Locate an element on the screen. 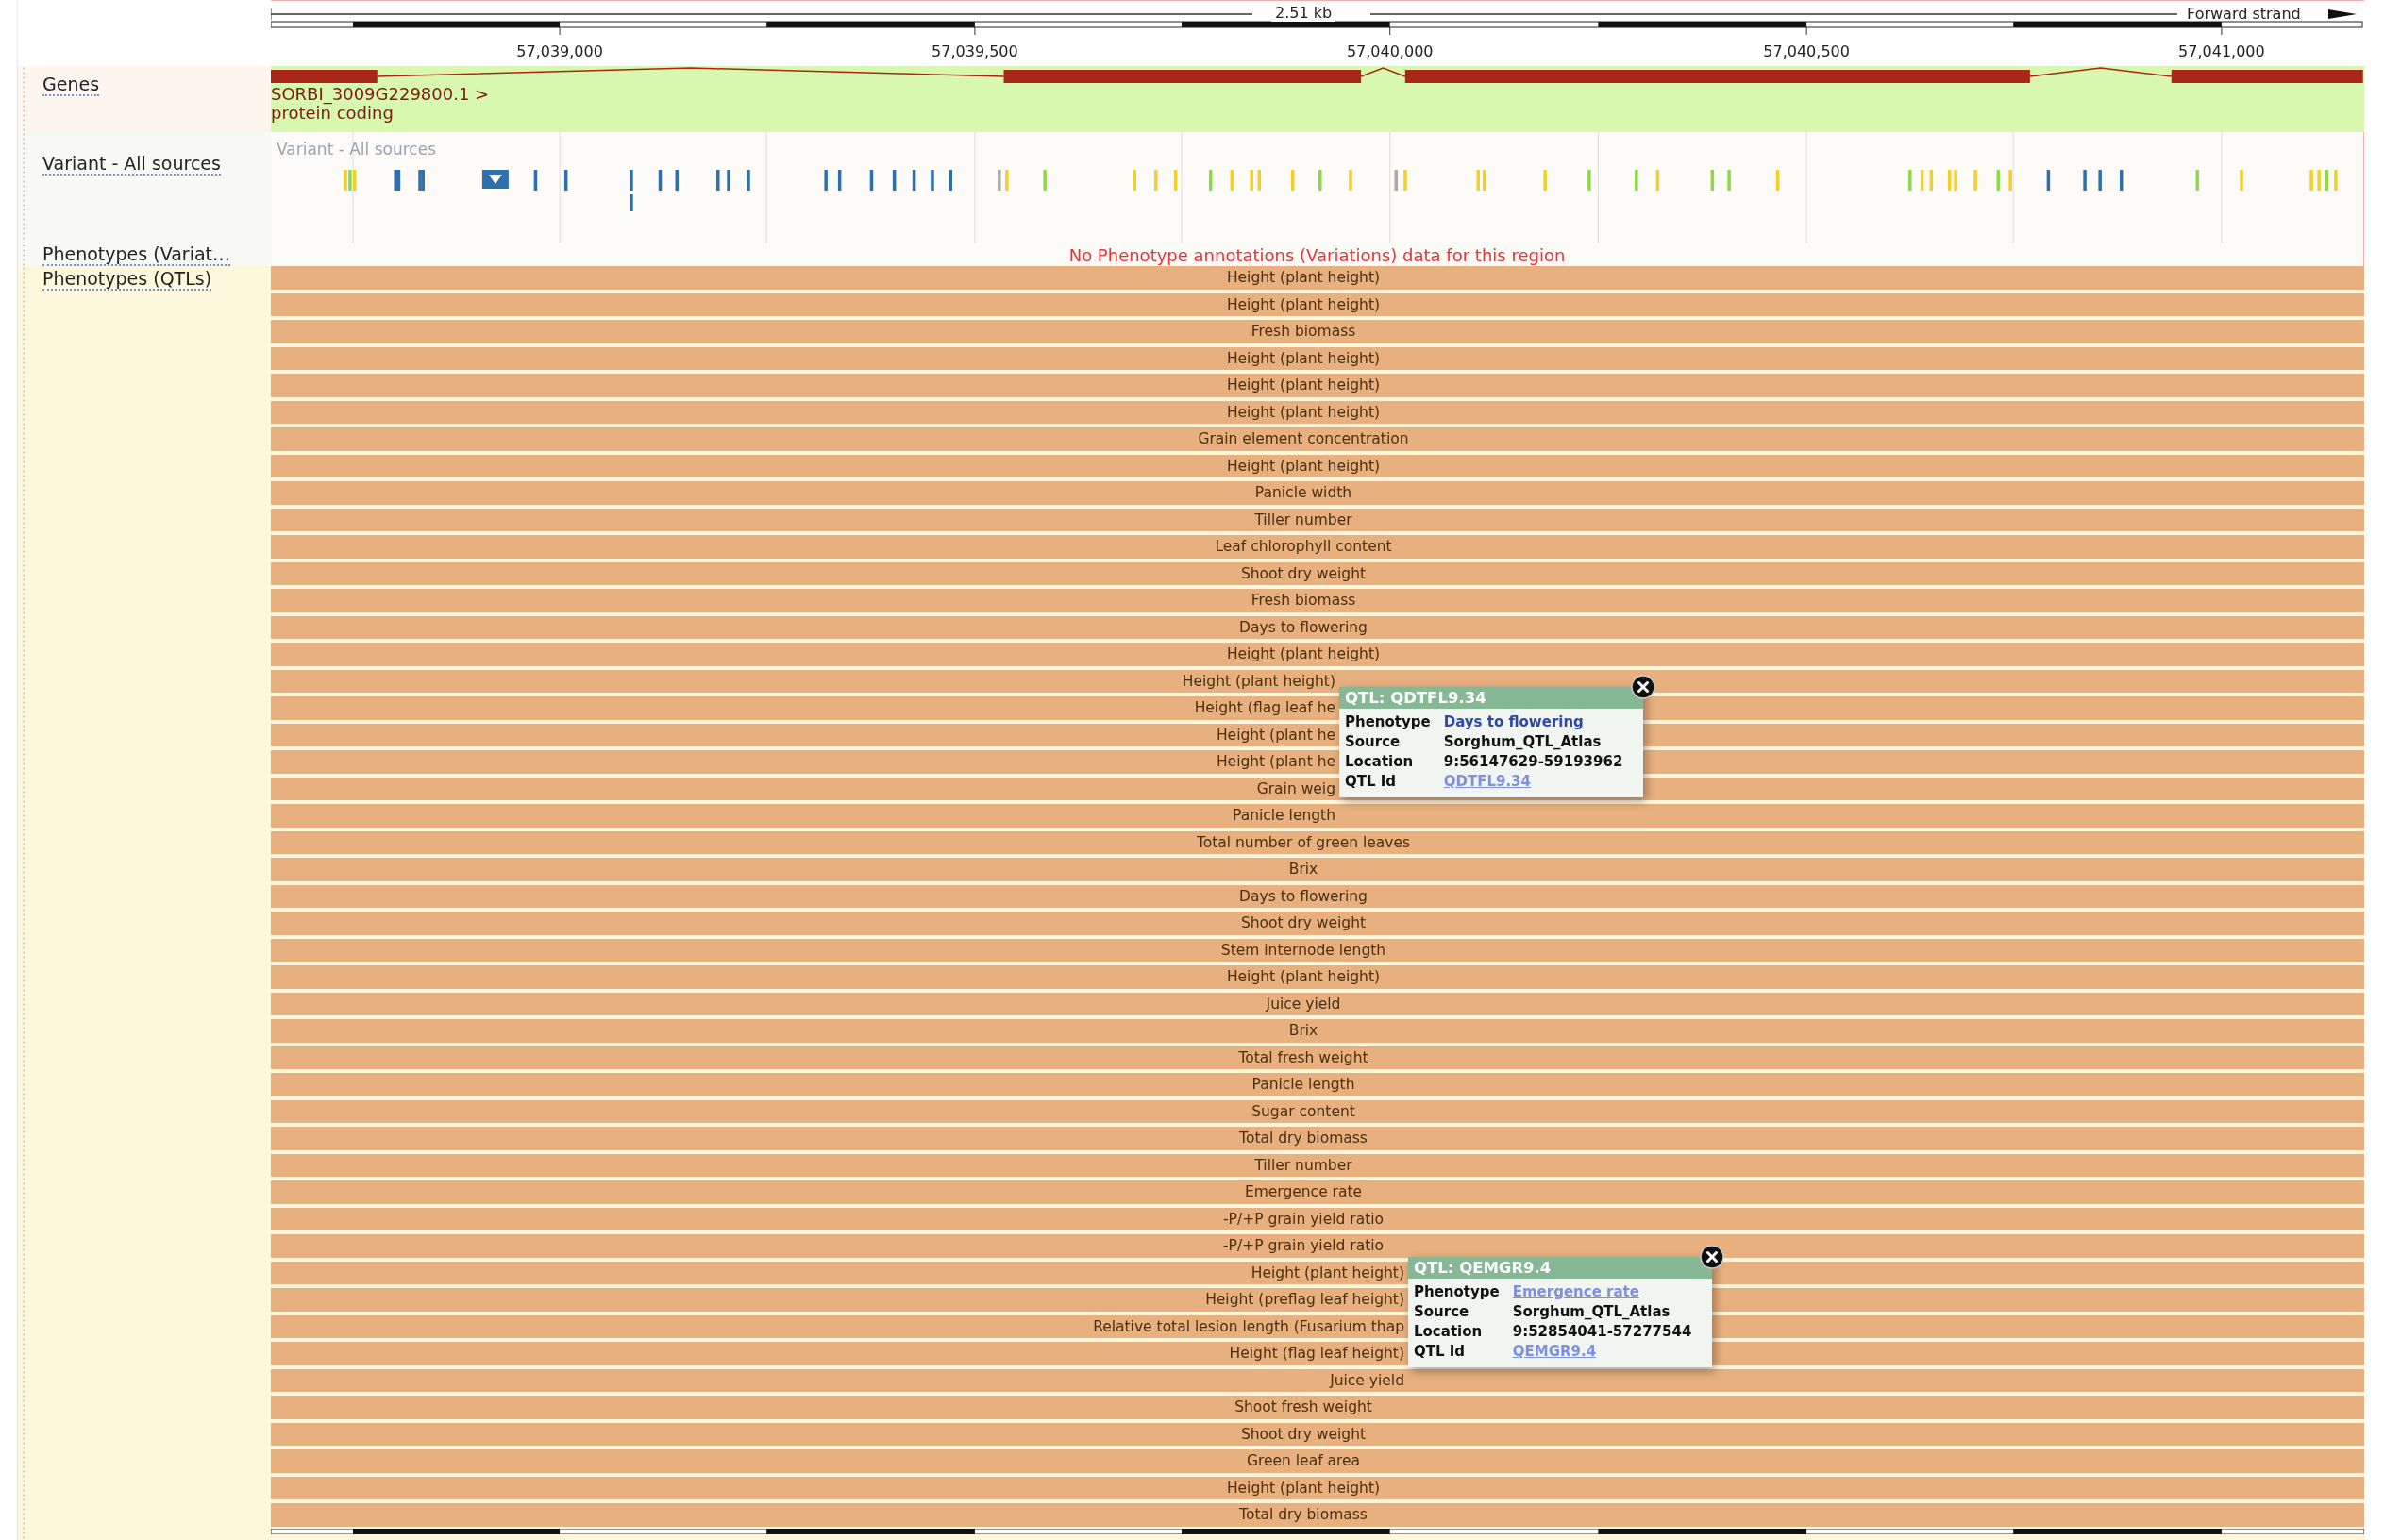 This screenshot has width=2384, height=1540. gene-biotype: protein coding is located at coordinates (332, 113).